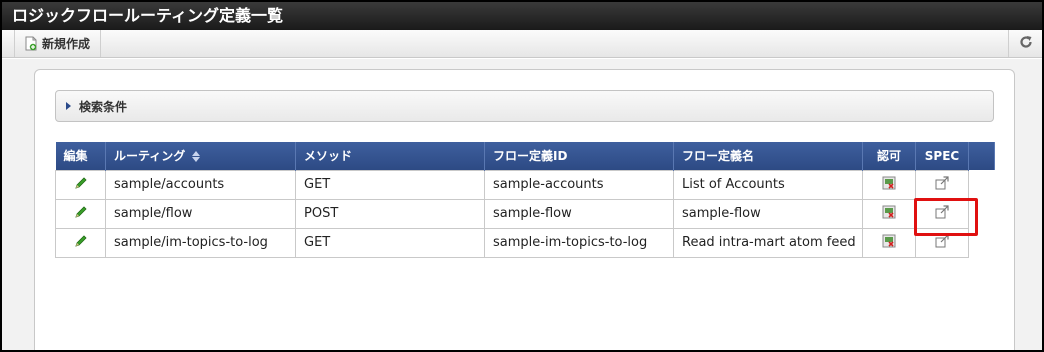  Describe the element at coordinates (579, 213) in the screenshot. I see `flow-id-cell: sample-flow` at that location.